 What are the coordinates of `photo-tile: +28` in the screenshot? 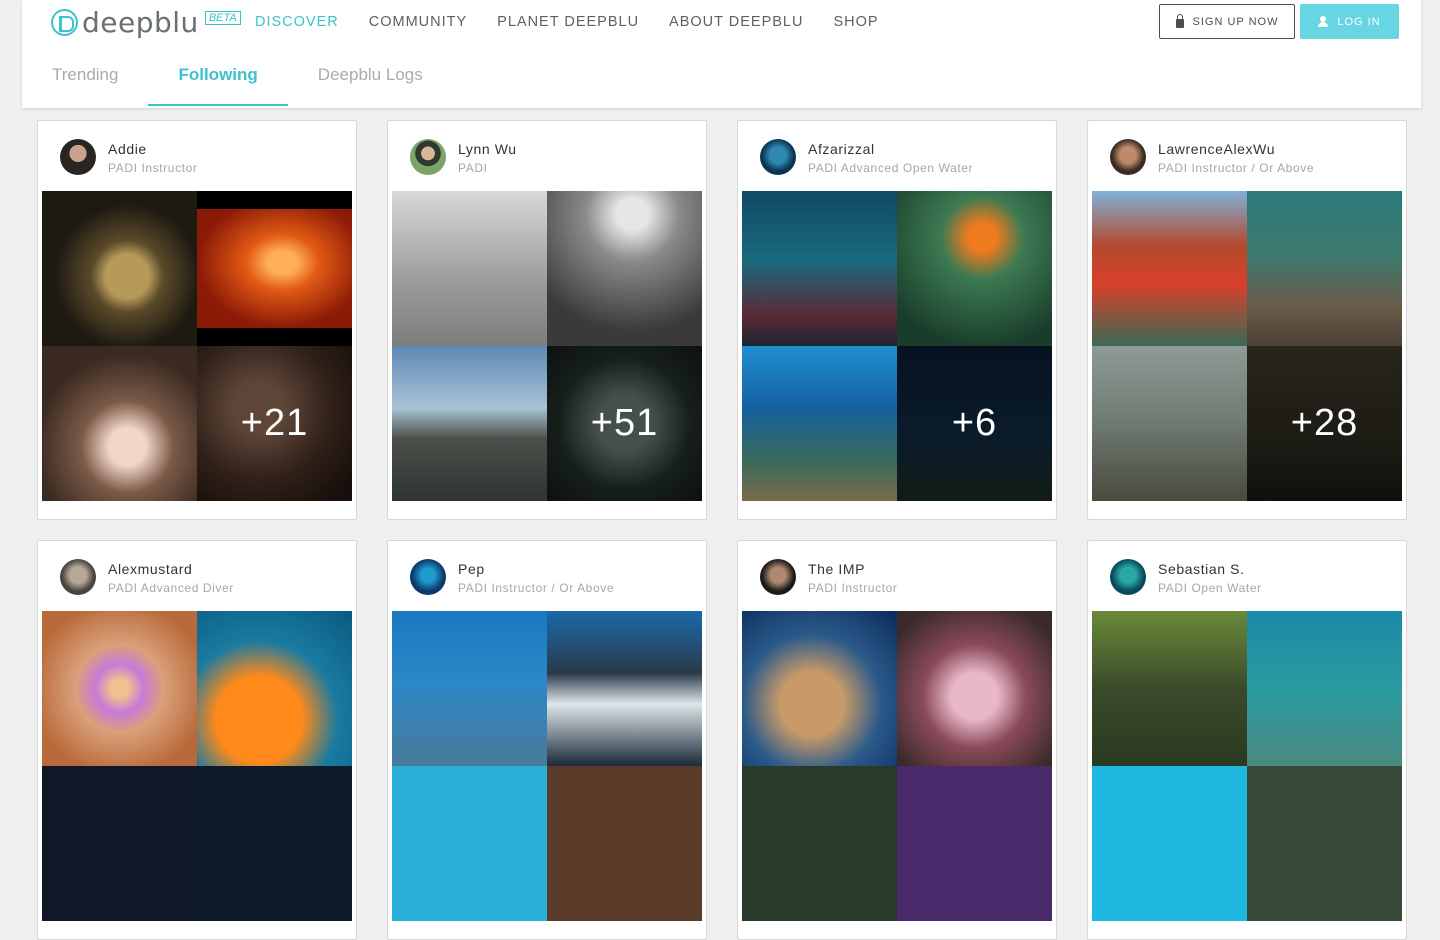 It's located at (1324, 423).